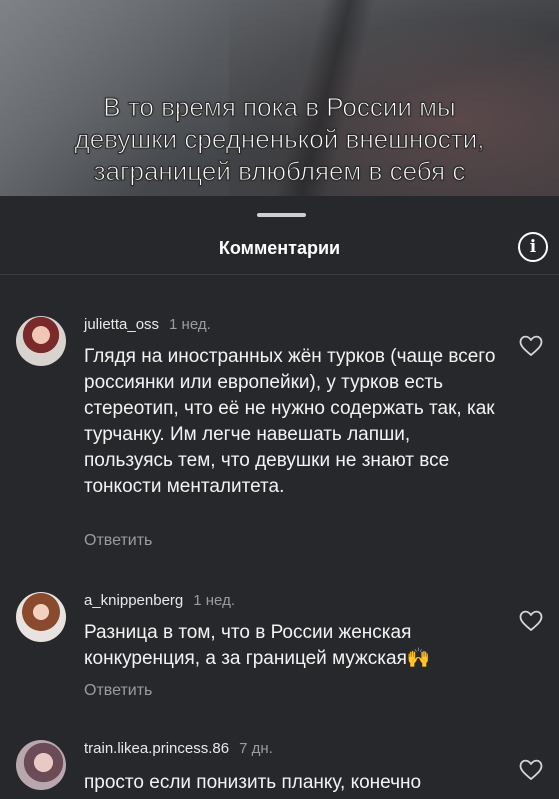 This screenshot has width=559, height=799. Describe the element at coordinates (253, 782) in the screenshot. I see `comment-text: просто если понизить планку, конечно` at that location.